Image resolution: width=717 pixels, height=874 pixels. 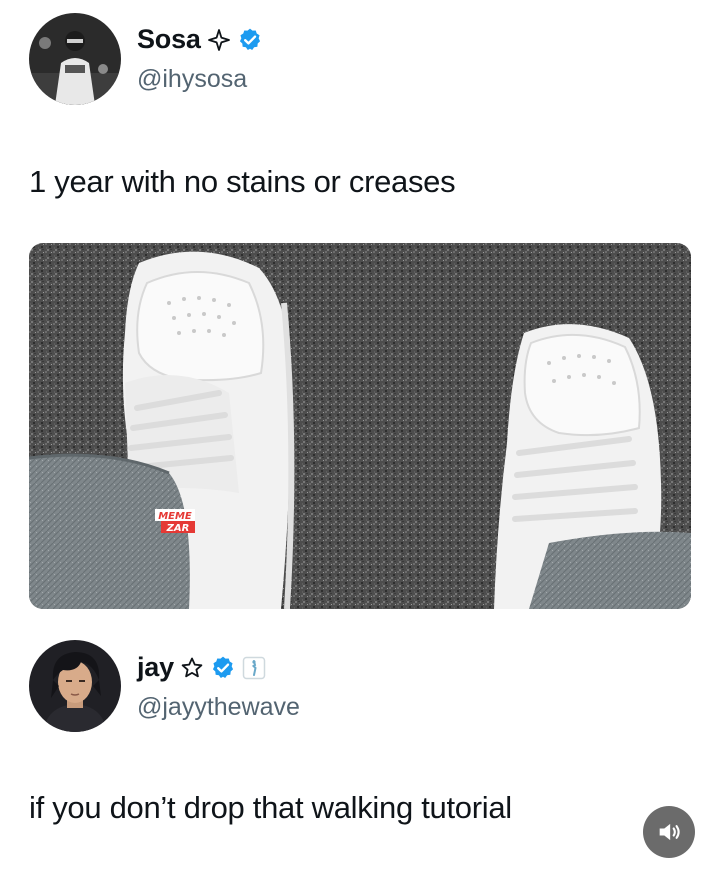 I want to click on sosa-avatar, so click(x=75, y=59).